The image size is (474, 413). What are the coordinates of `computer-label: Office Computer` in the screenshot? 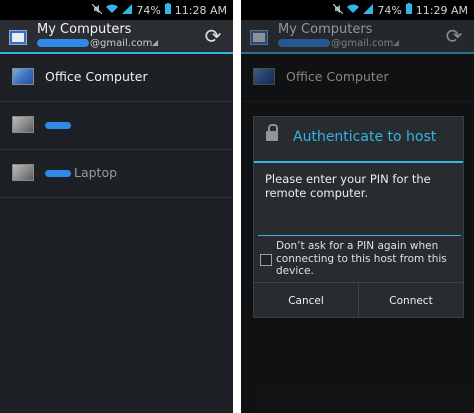 It's located at (96, 76).